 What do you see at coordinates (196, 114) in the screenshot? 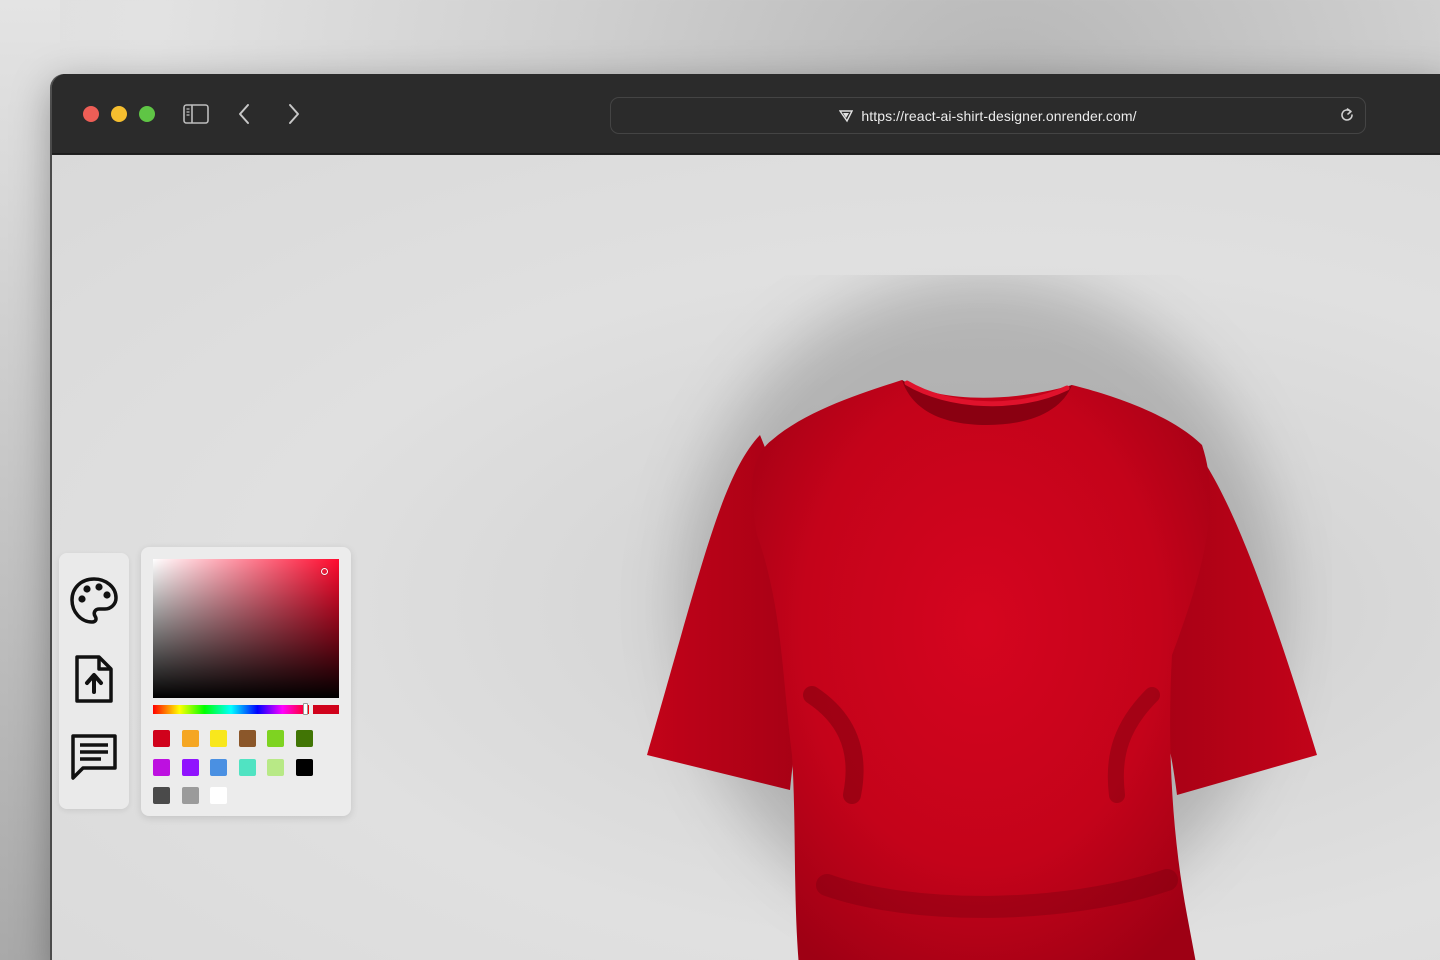
I see `sidebar-toggle-icon` at bounding box center [196, 114].